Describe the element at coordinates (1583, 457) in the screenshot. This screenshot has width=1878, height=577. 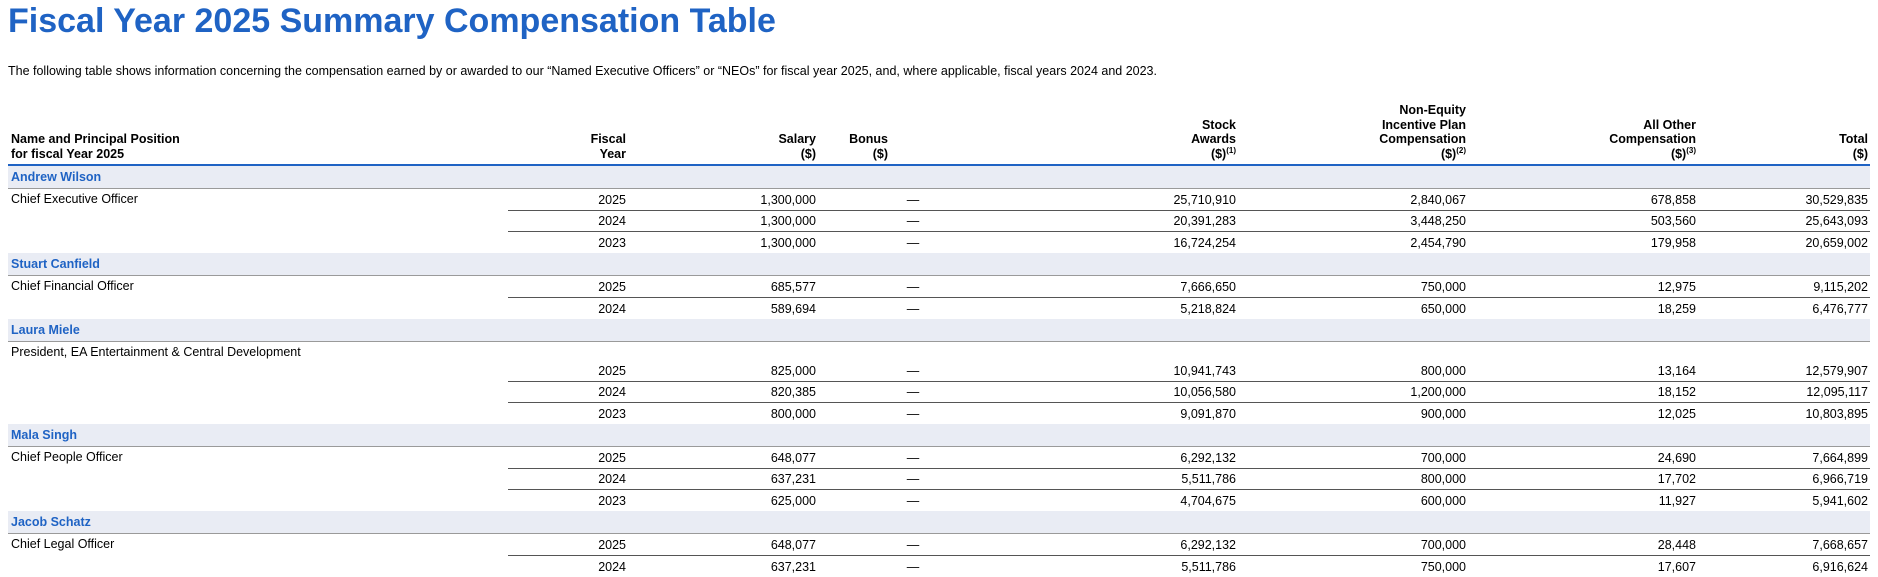
I see `cell-all-other: 24,690` at that location.